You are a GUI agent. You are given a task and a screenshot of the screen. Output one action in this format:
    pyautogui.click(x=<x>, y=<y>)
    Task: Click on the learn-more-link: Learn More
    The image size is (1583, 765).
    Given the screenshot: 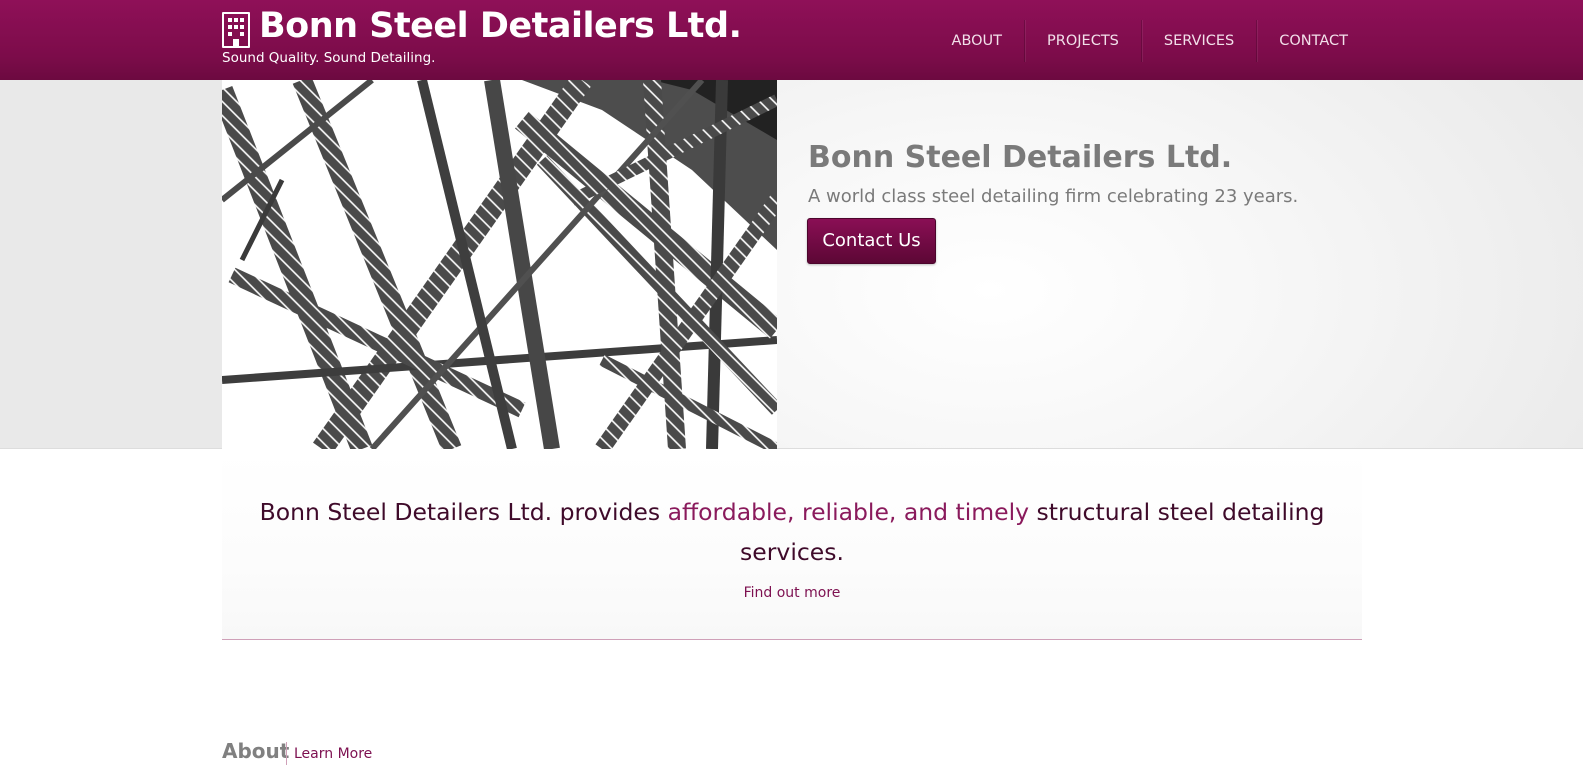 What is the action you would take?
    pyautogui.click(x=333, y=754)
    